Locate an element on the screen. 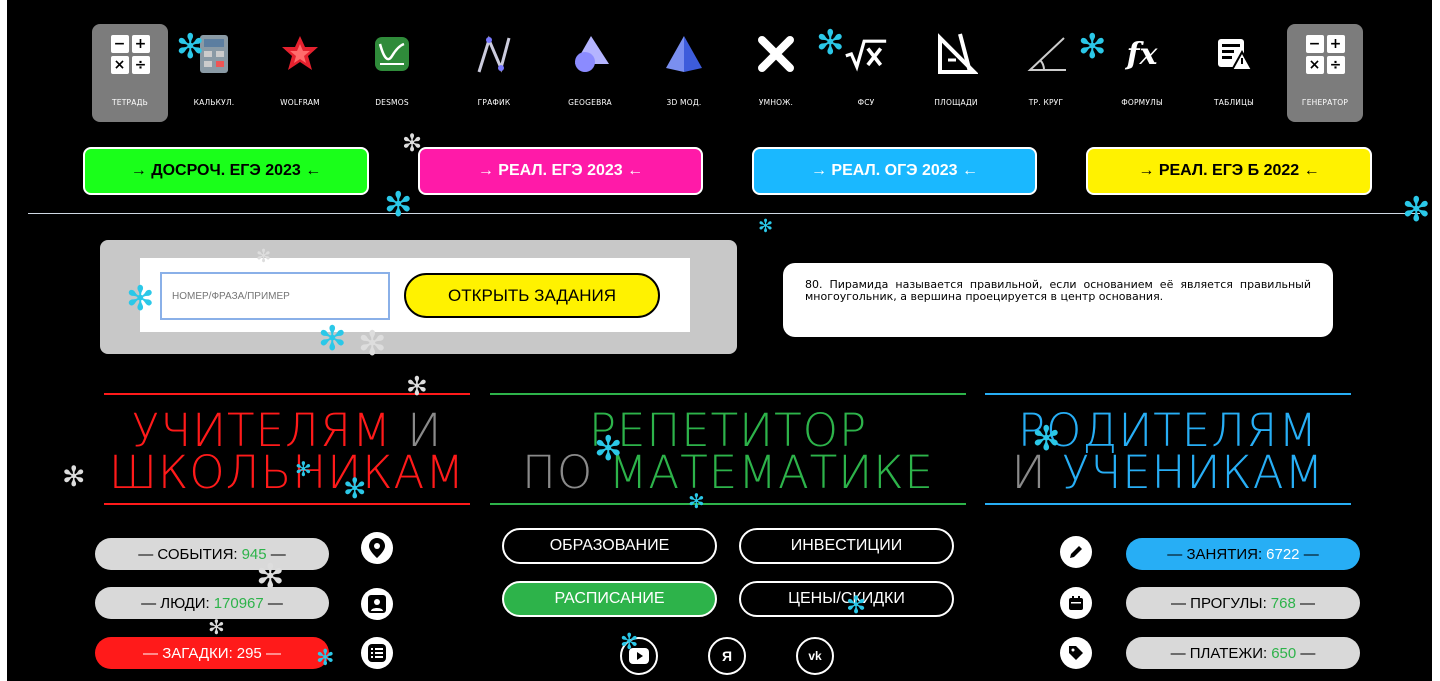 The image size is (1440, 681). tool-geogebra: GEOGEBRA is located at coordinates (590, 73).